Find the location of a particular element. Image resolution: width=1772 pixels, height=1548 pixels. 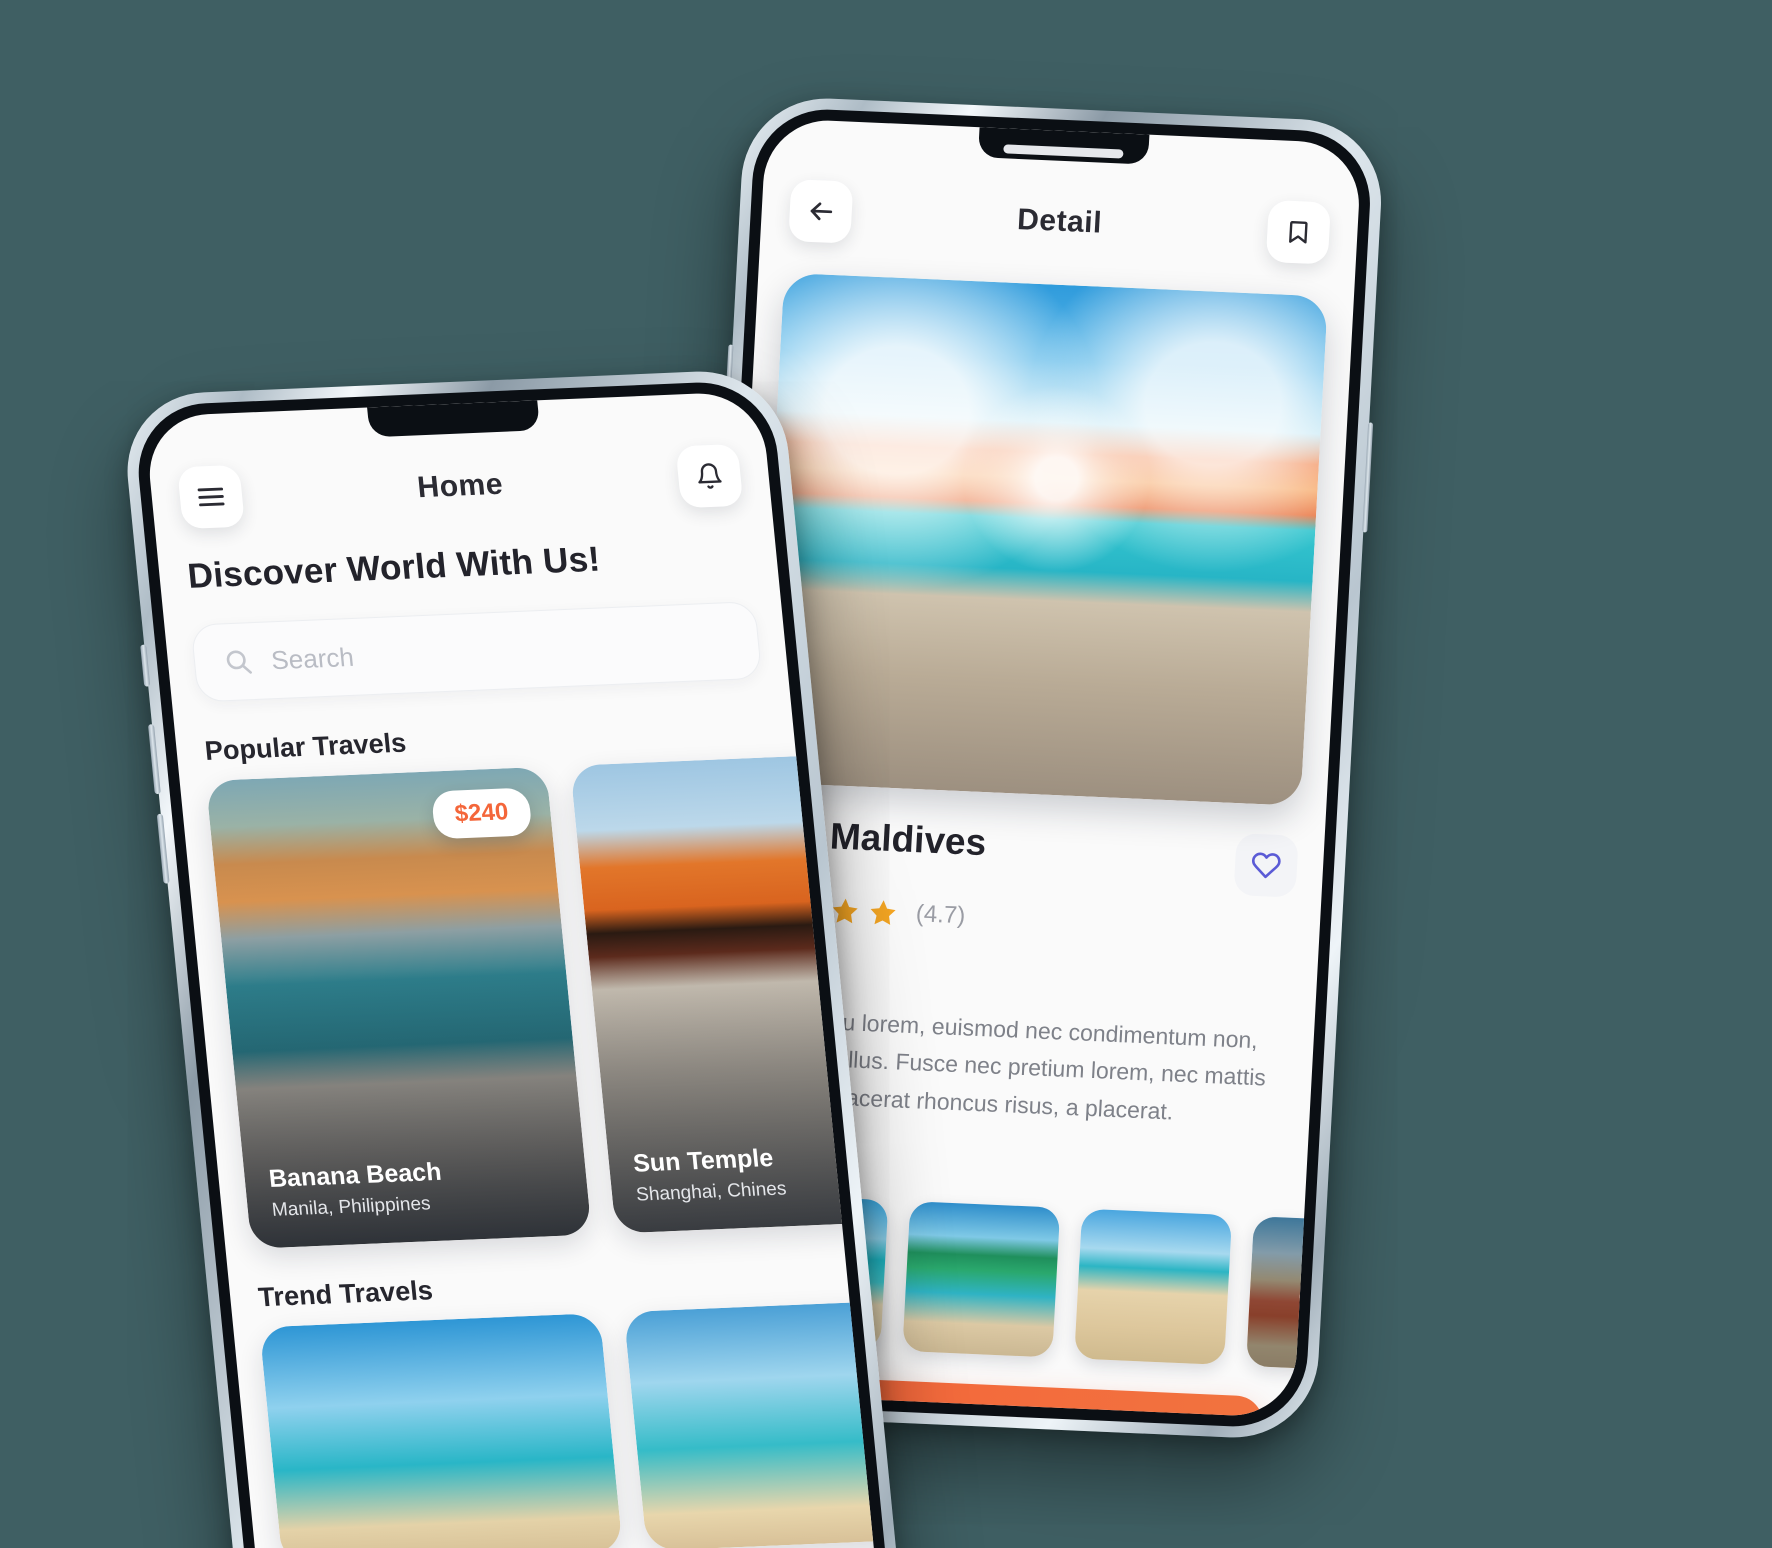

home-page-title: Home is located at coordinates (460, 486).